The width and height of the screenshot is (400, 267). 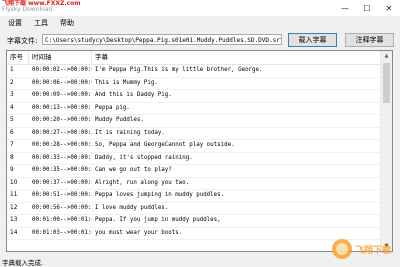 What do you see at coordinates (386, 83) in the screenshot?
I see `scrollbar-thumb` at bounding box center [386, 83].